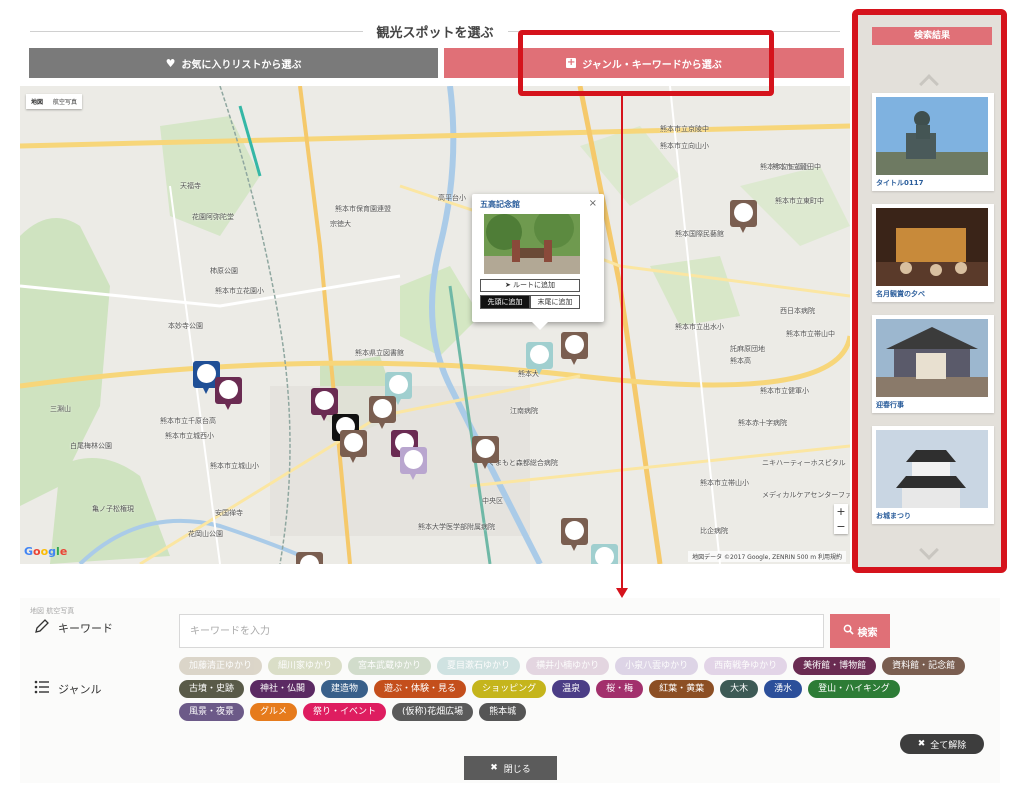 The height and width of the screenshot is (803, 1019). What do you see at coordinates (538, 204) in the screenshot?
I see `popup-title: 五高記念館` at bounding box center [538, 204].